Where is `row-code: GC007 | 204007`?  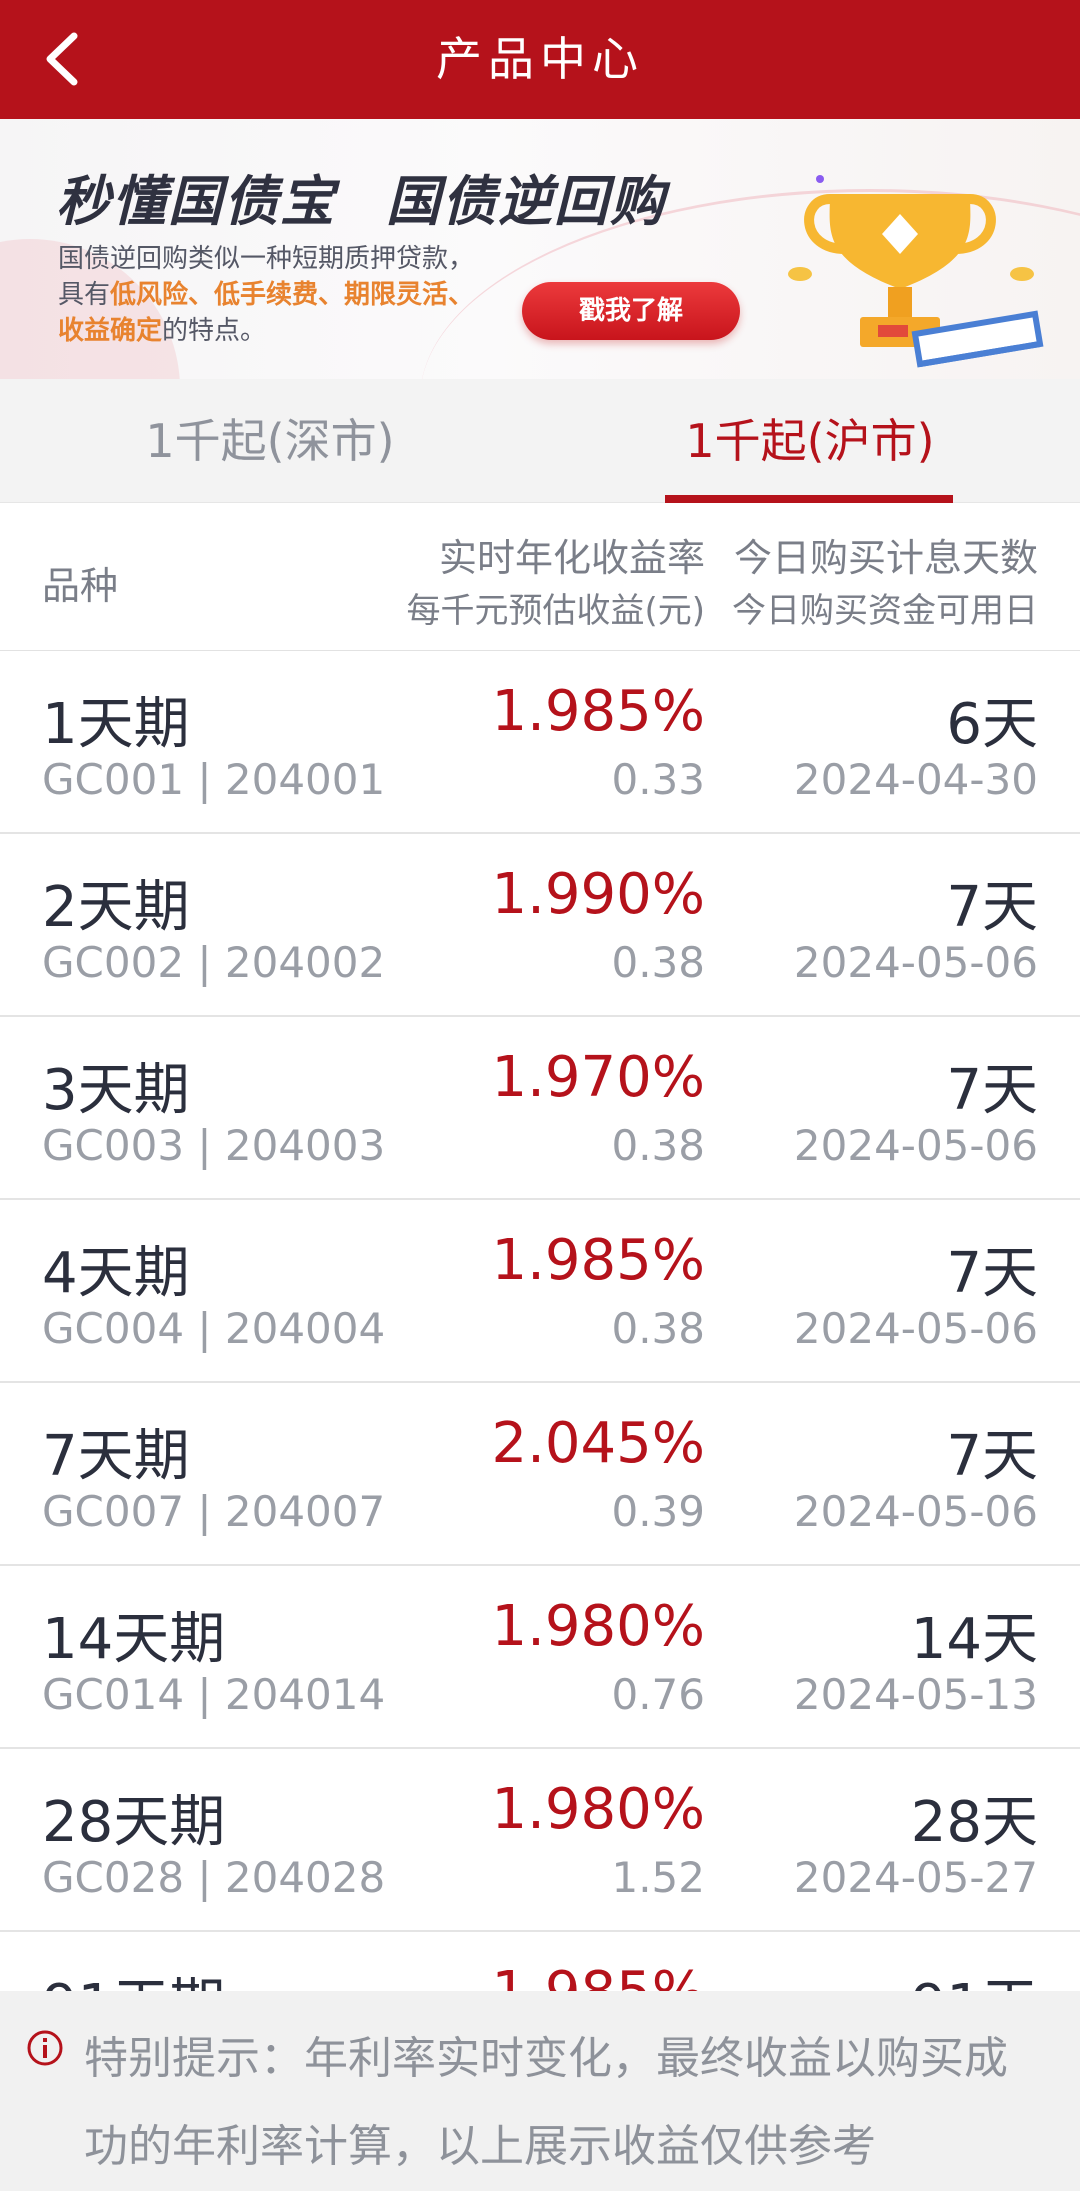 row-code: GC007 | 204007 is located at coordinates (214, 1511).